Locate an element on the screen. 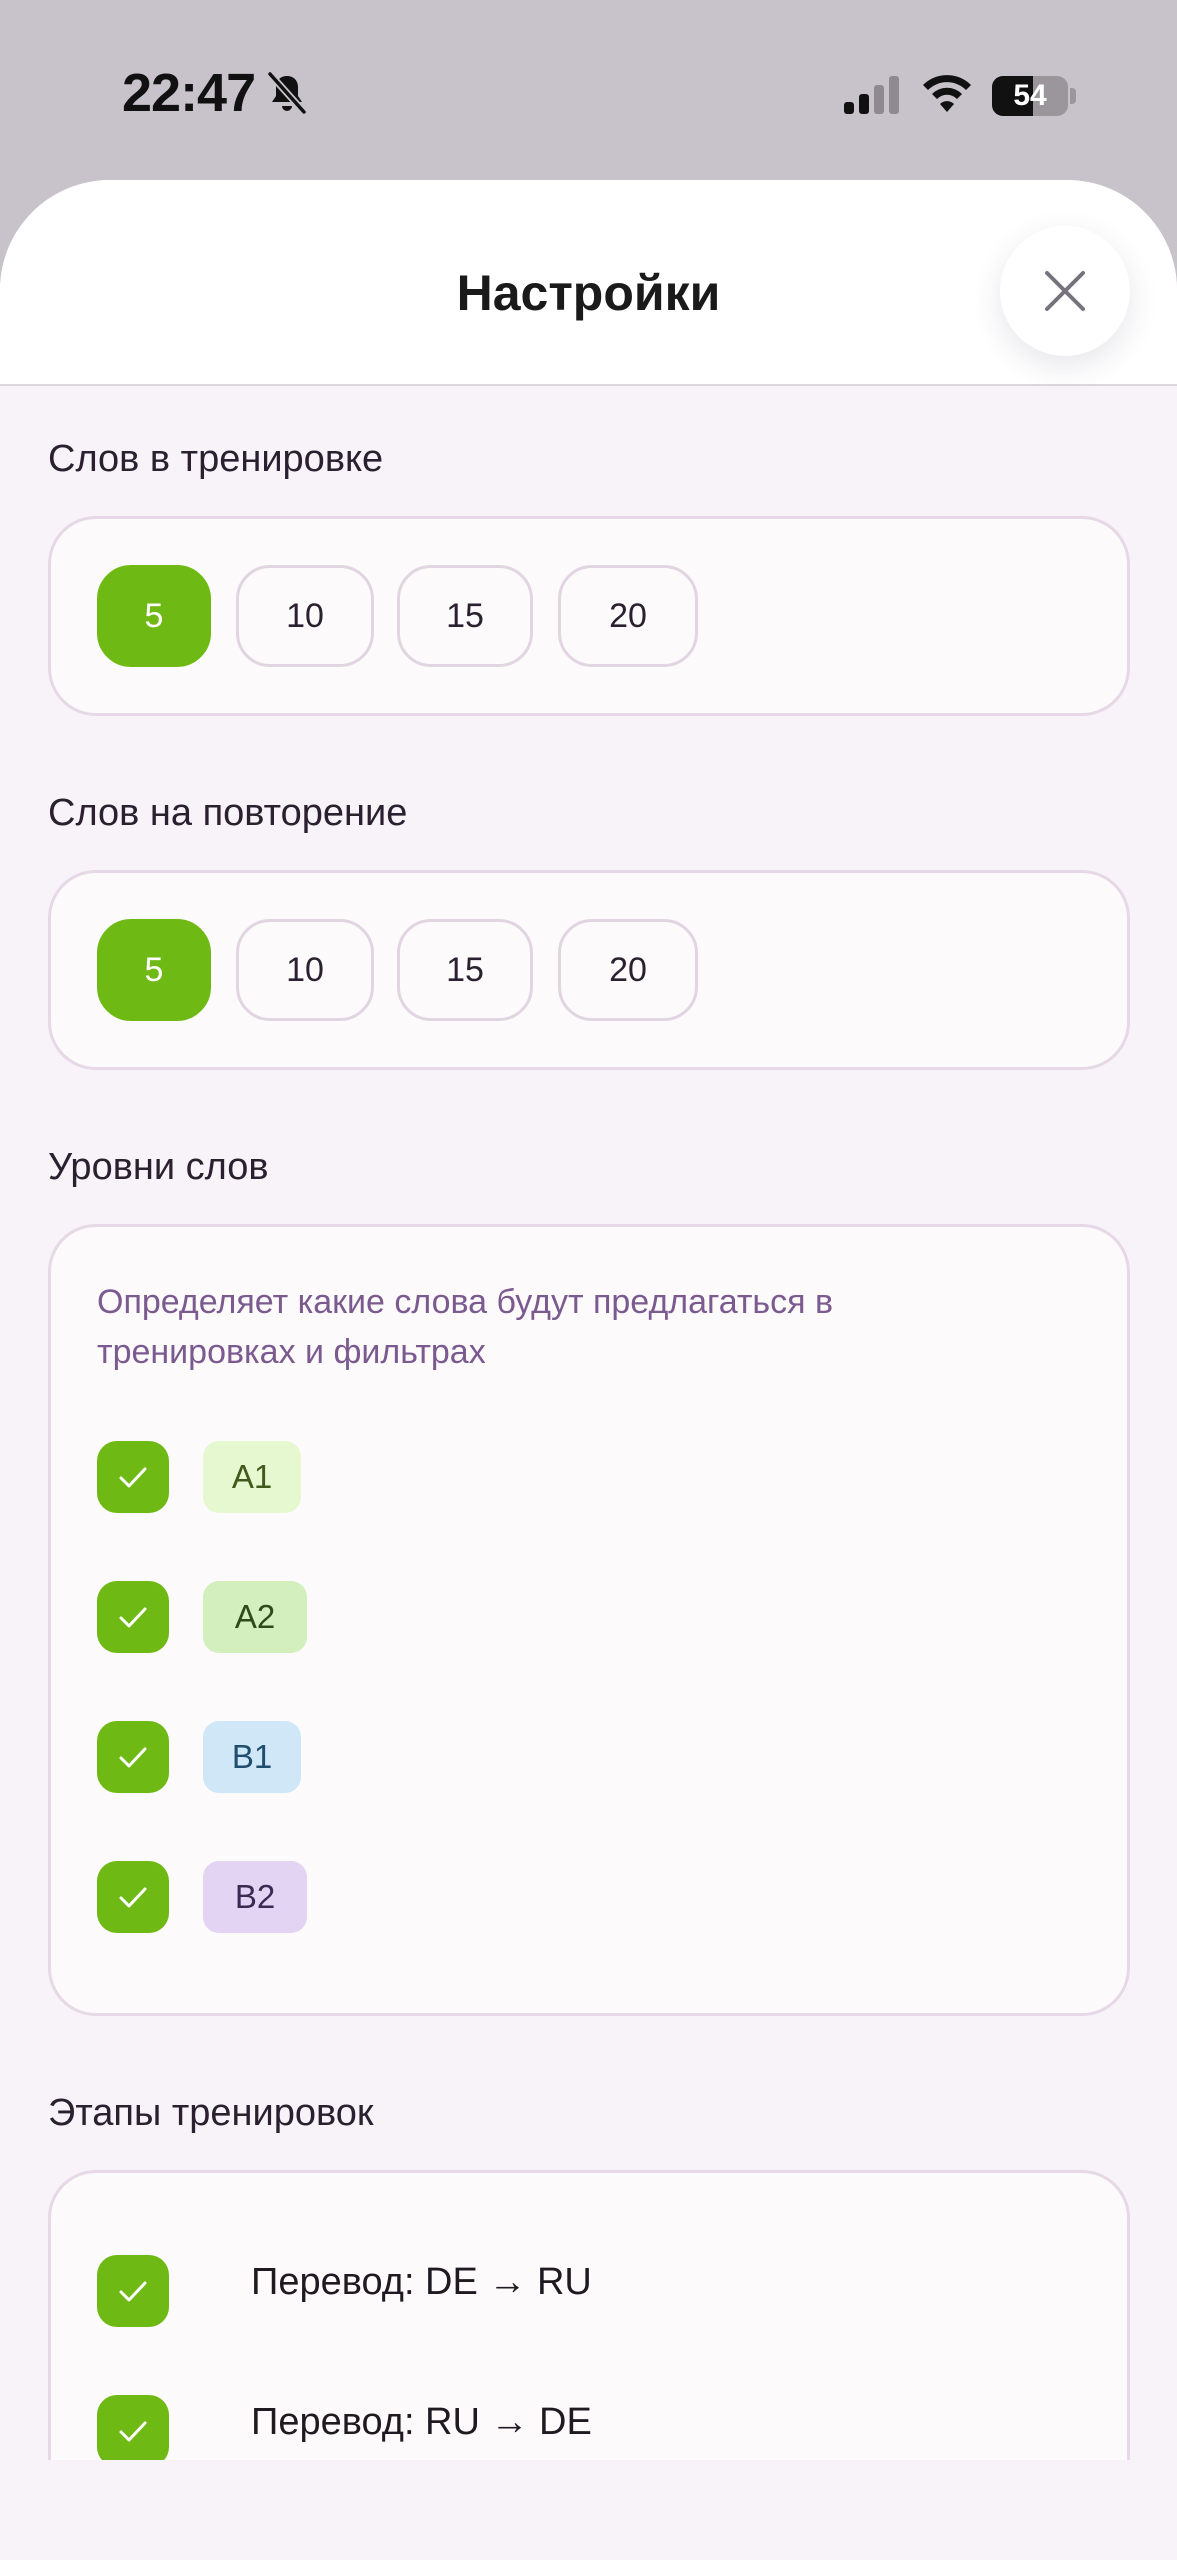 This screenshot has height=2560, width=1177. bell-slash-icon is located at coordinates (287, 93).